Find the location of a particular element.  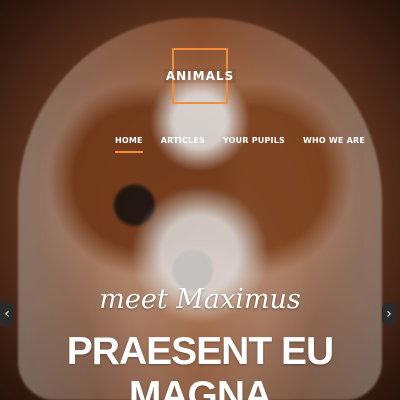

chevron-right-icon: › is located at coordinates (389, 314).